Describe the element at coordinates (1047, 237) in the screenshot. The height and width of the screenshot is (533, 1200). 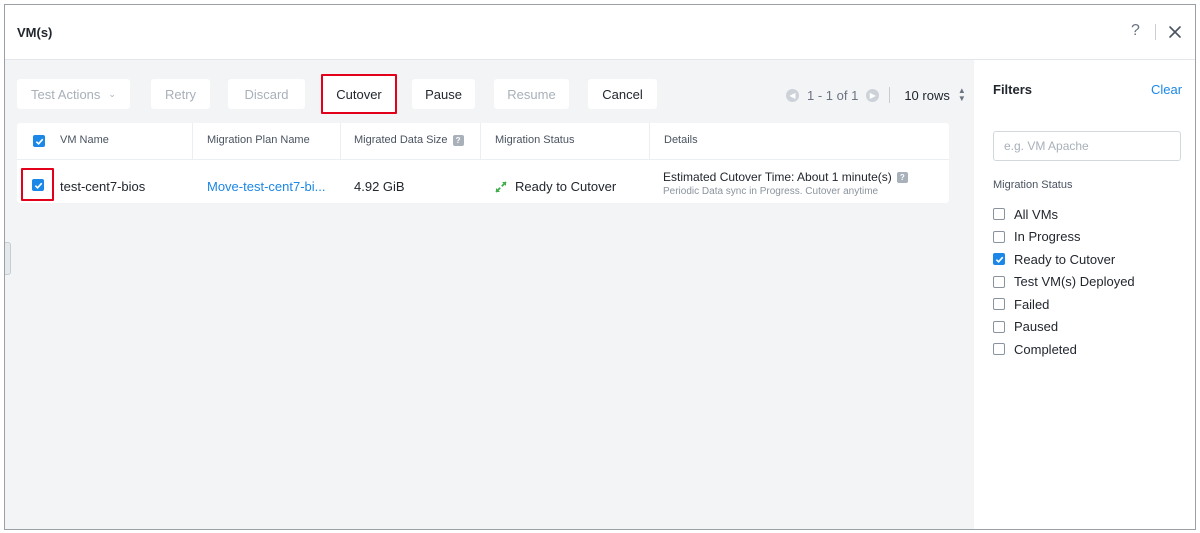
I see `filter-option-label: In Progress` at that location.